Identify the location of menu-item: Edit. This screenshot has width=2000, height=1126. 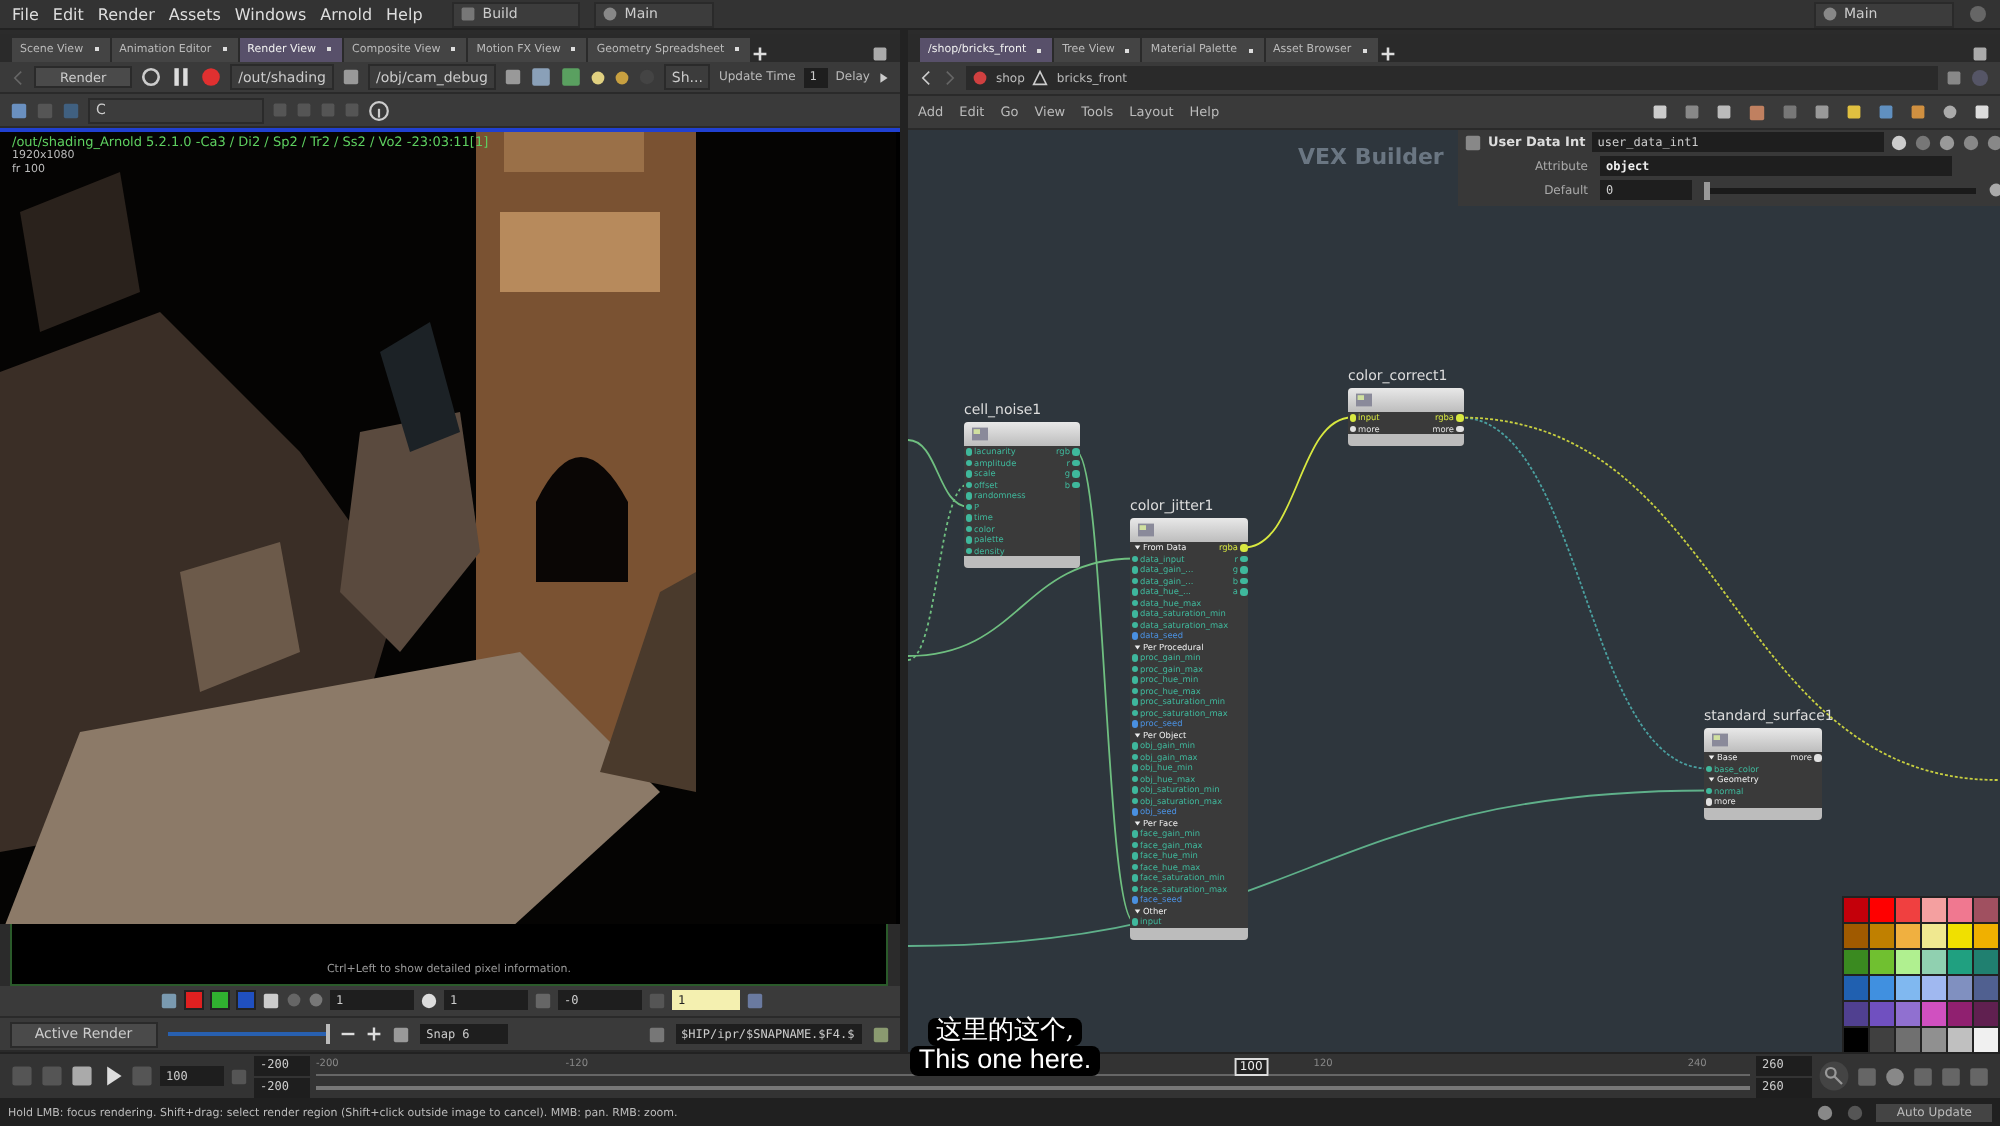
(68, 14).